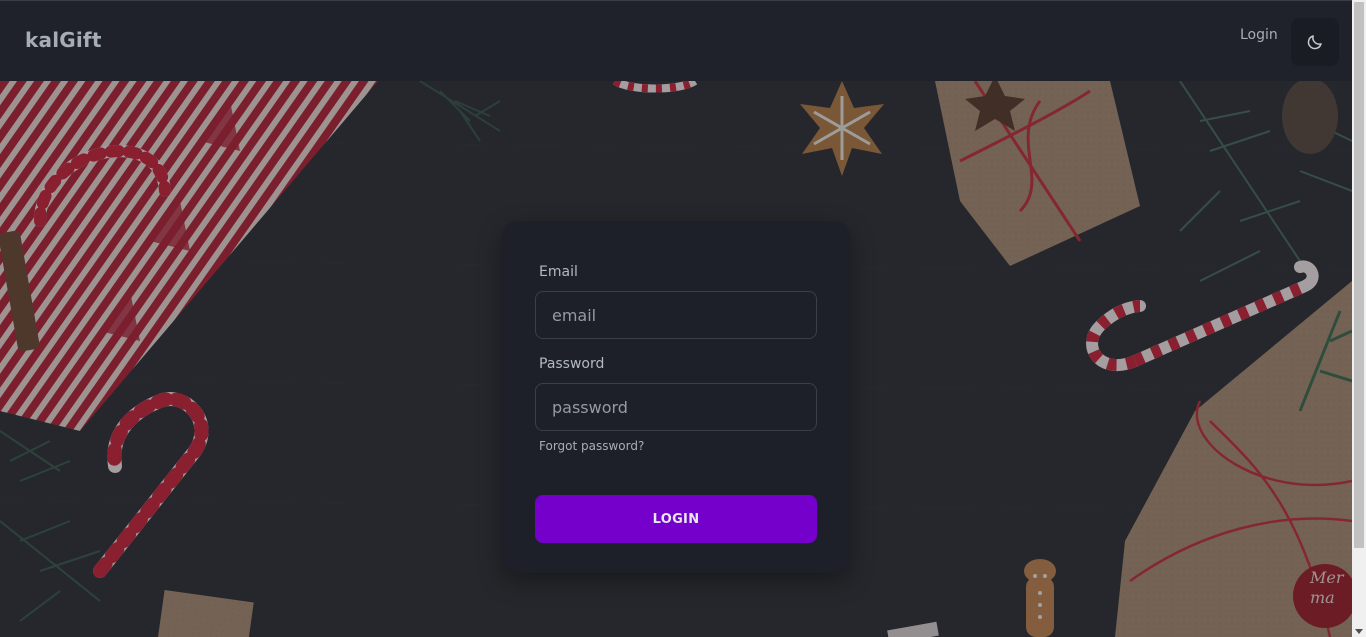  Describe the element at coordinates (591, 446) in the screenshot. I see `forgot-password-link: Forgot password?` at that location.